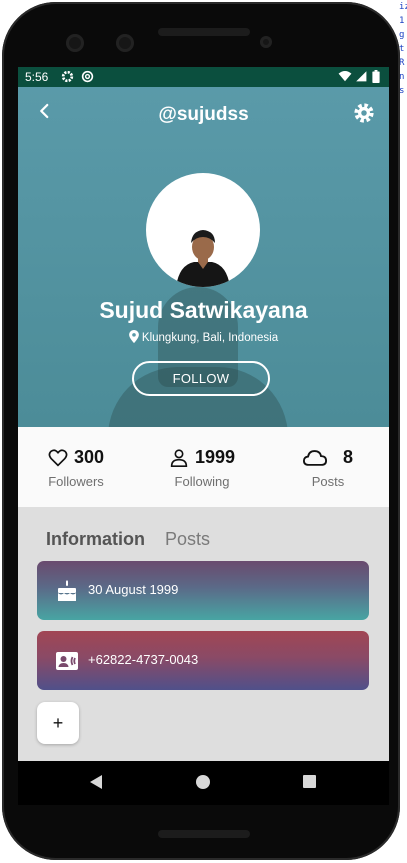  I want to click on posts-label: Posts, so click(328, 481).